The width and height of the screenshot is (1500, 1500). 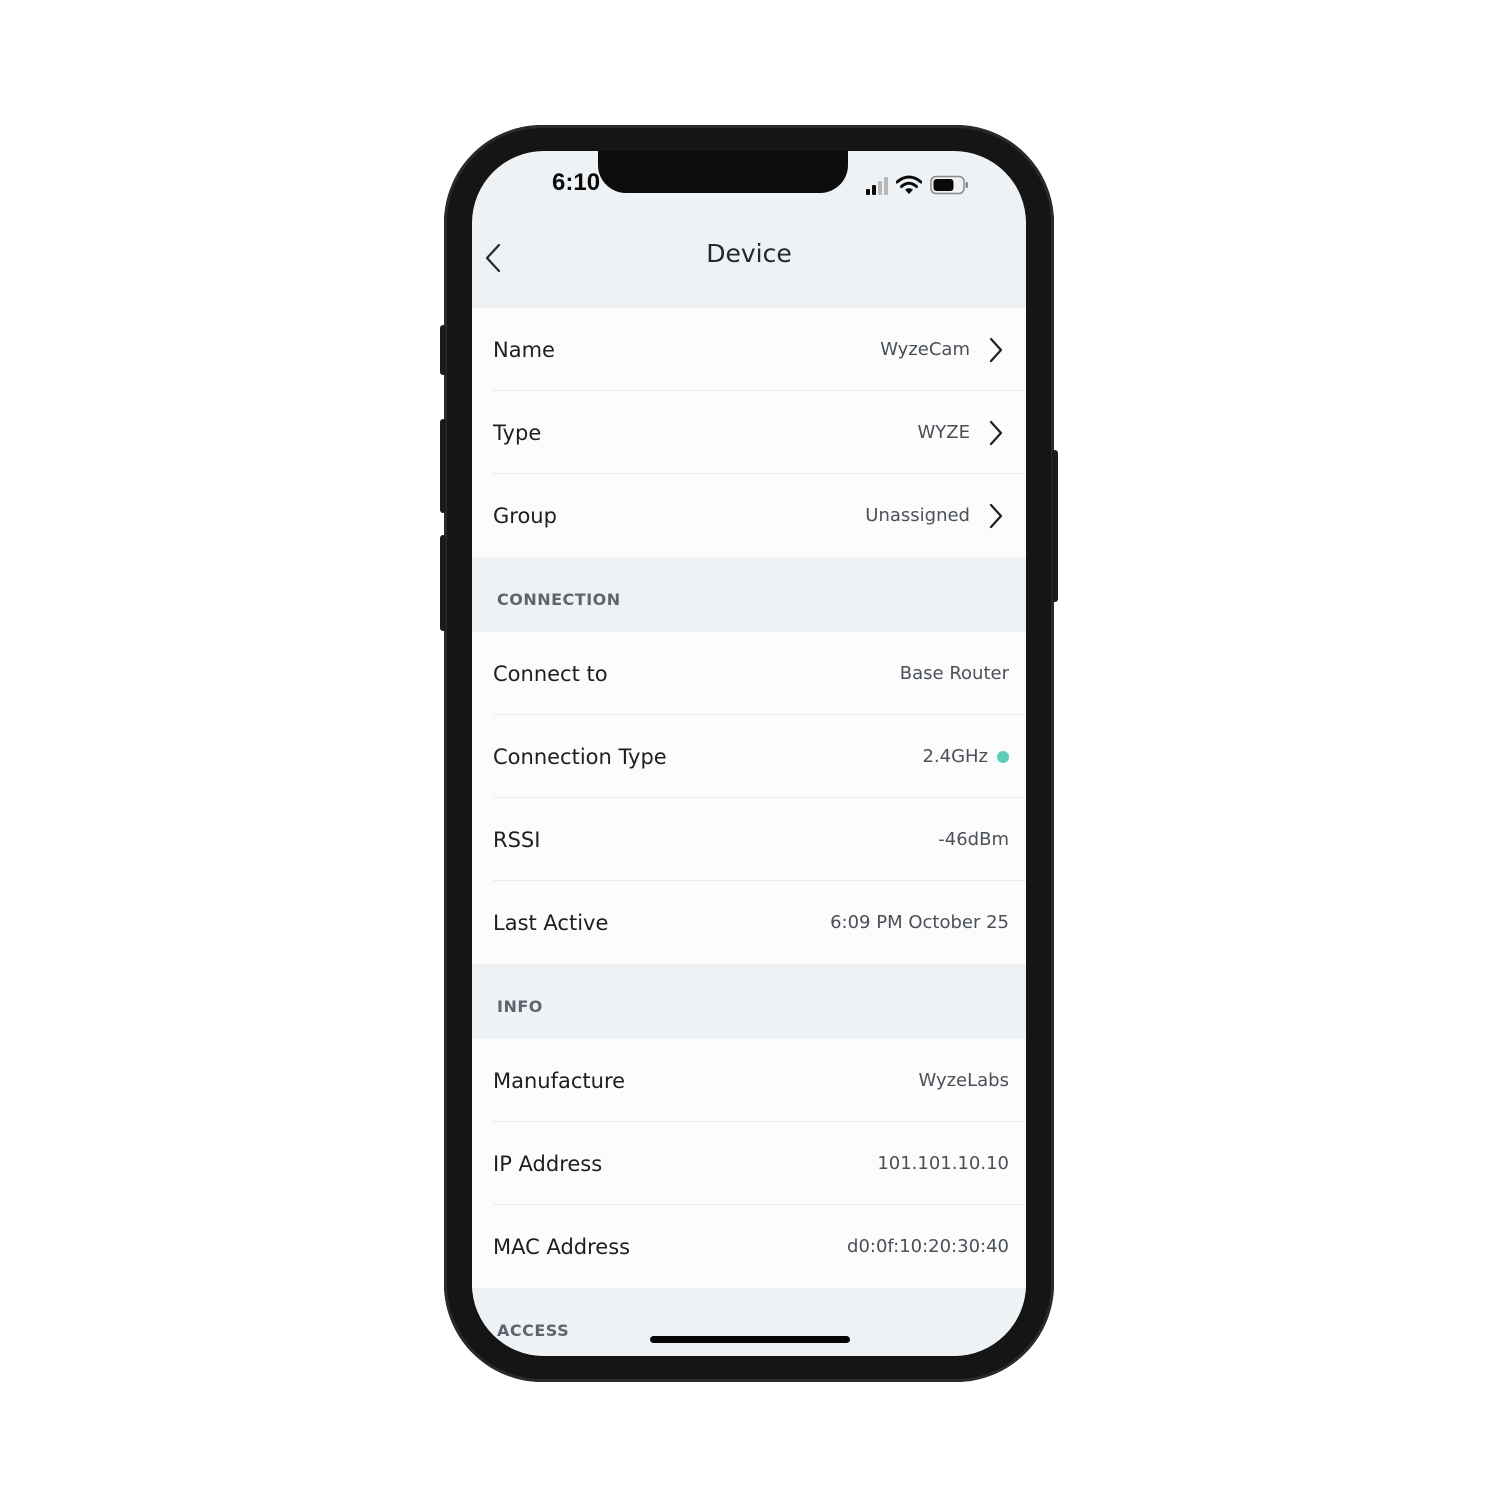 I want to click on notch, so click(x=723, y=172).